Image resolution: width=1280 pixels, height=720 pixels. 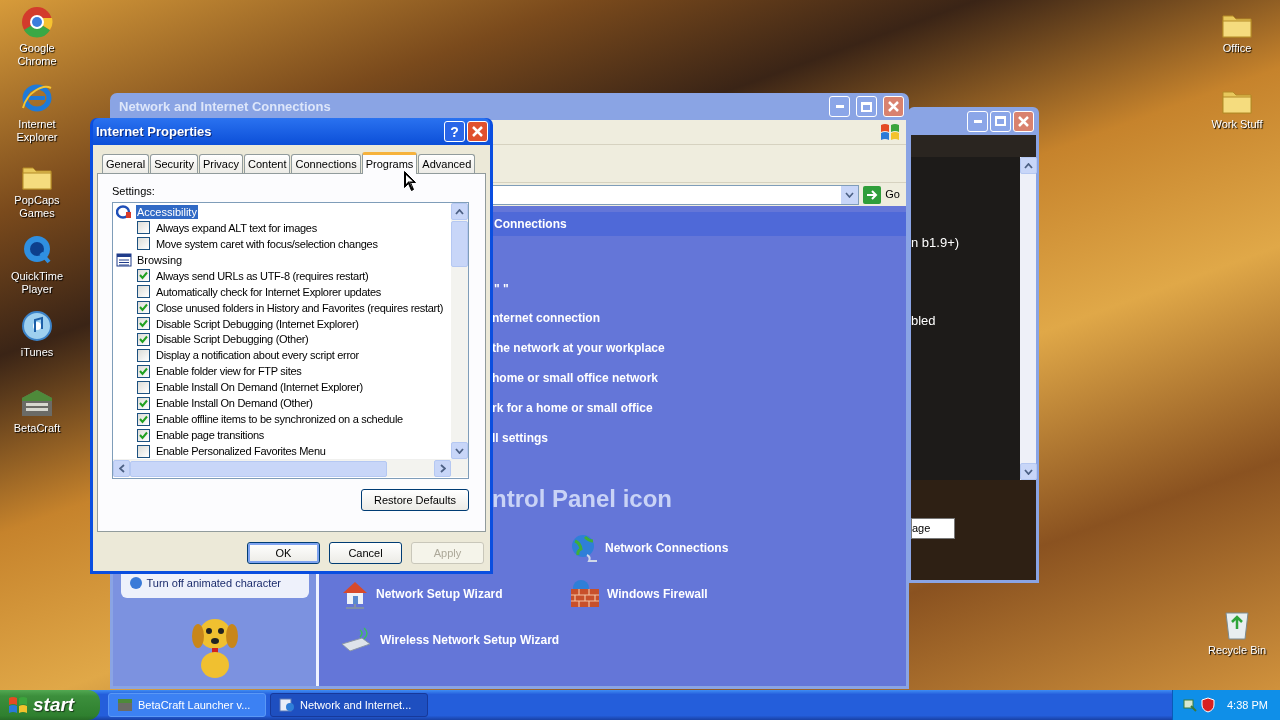 What do you see at coordinates (268, 291) in the screenshot?
I see `setting-label: Automatically check for Internet Explorer updates` at bounding box center [268, 291].